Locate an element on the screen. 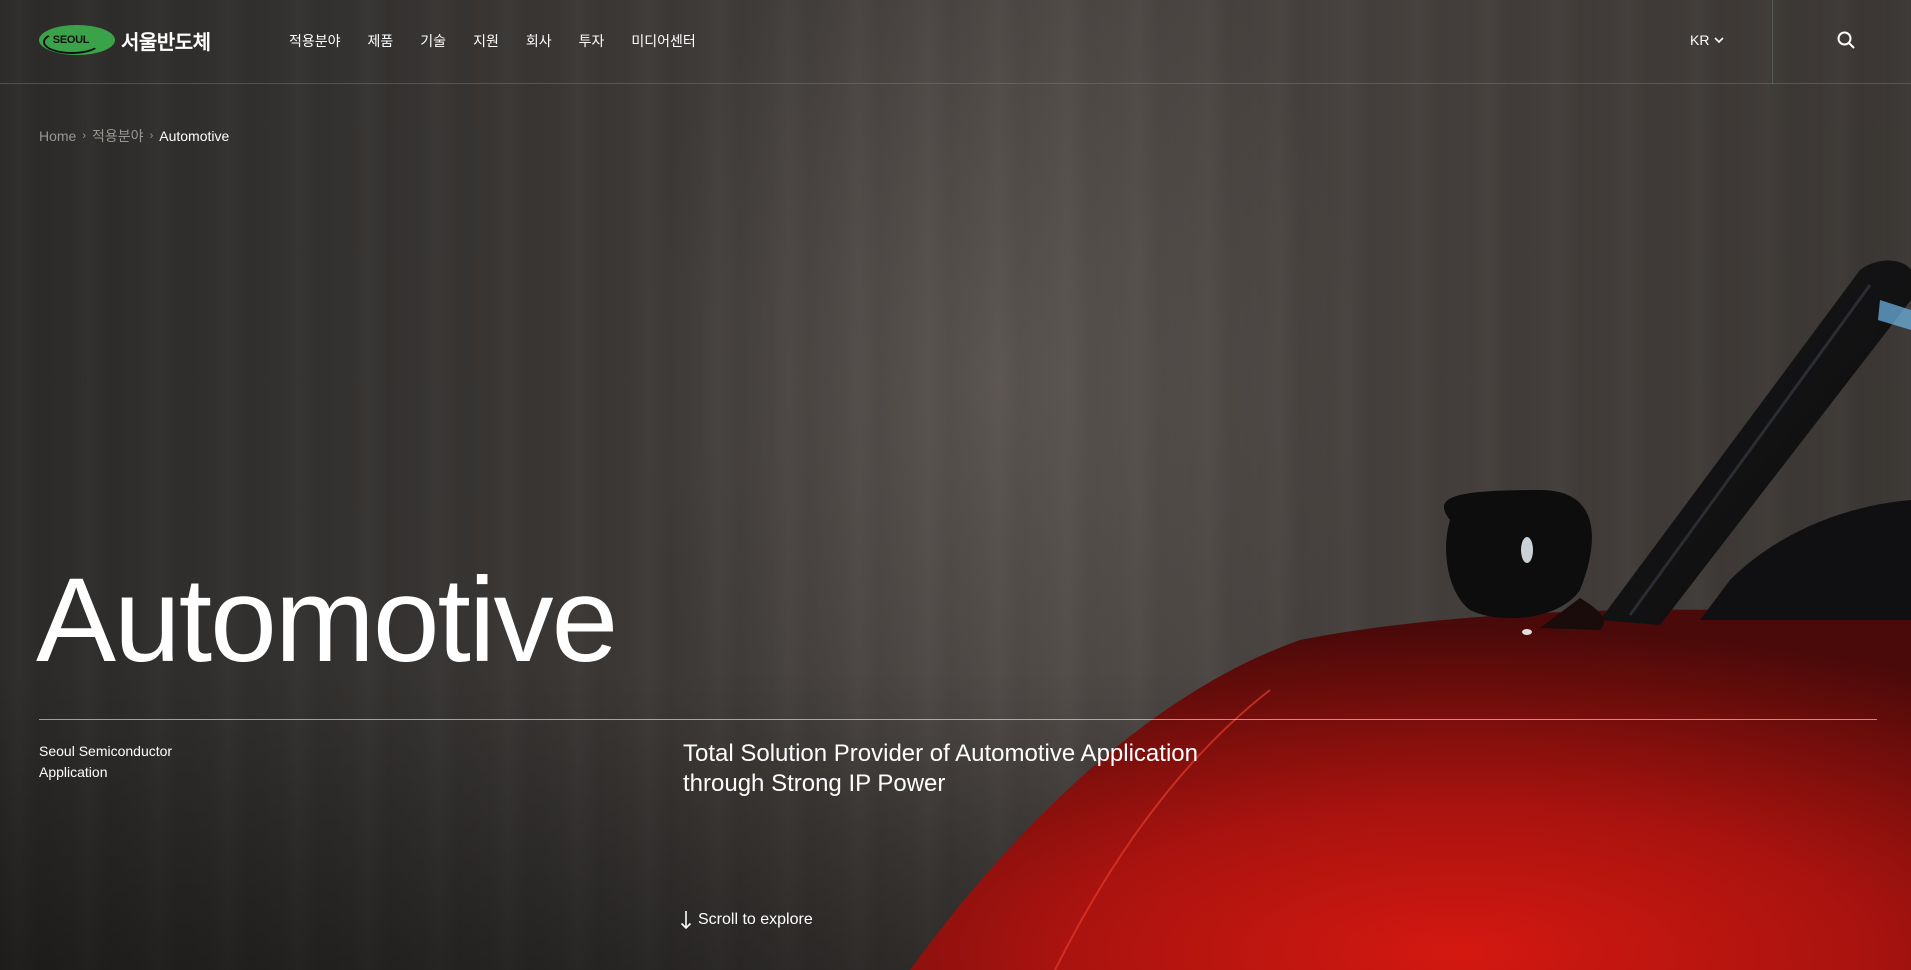 This screenshot has height=970, width=1911. seoul-logo-icon: SEOUL is located at coordinates (77, 40).